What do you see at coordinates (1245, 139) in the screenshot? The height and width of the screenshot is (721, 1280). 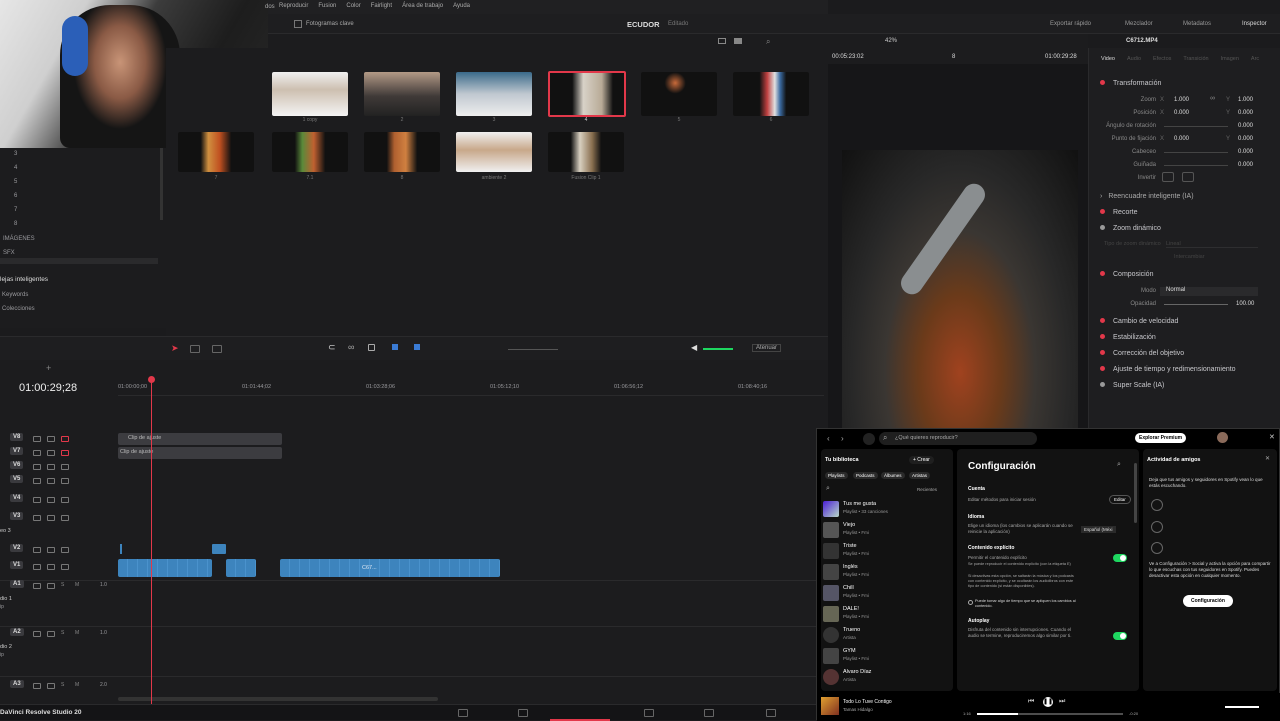 I see `anchor-y-field: 0.000` at bounding box center [1245, 139].